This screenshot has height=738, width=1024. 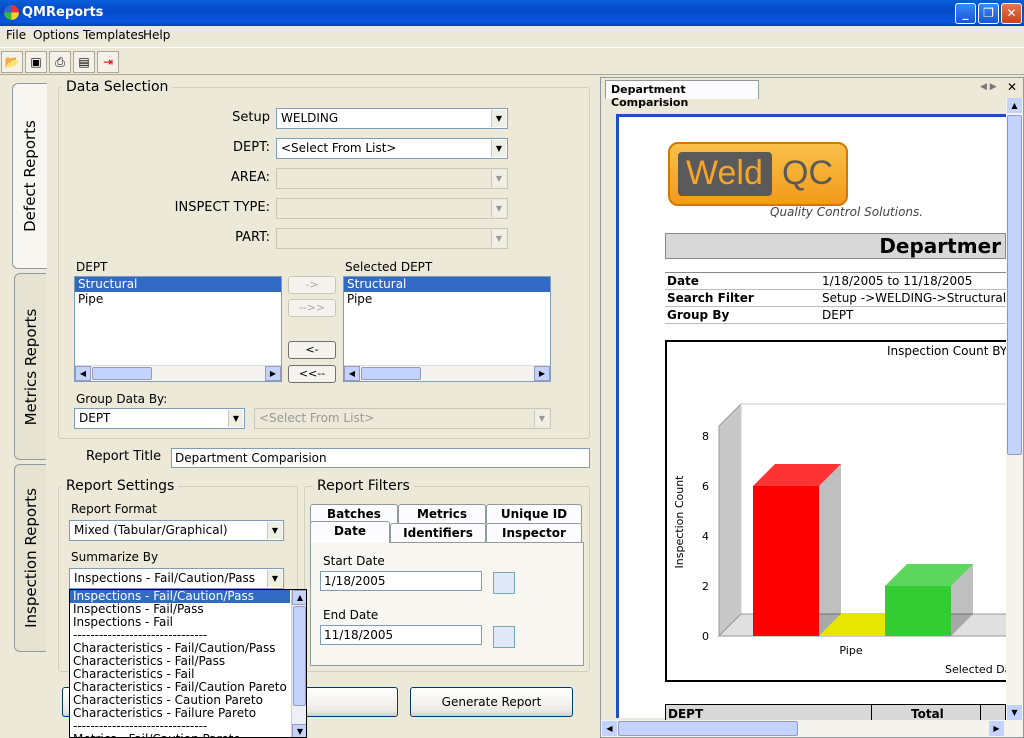 I want to click on tab-identifiers: Identifiers, so click(x=438, y=533).